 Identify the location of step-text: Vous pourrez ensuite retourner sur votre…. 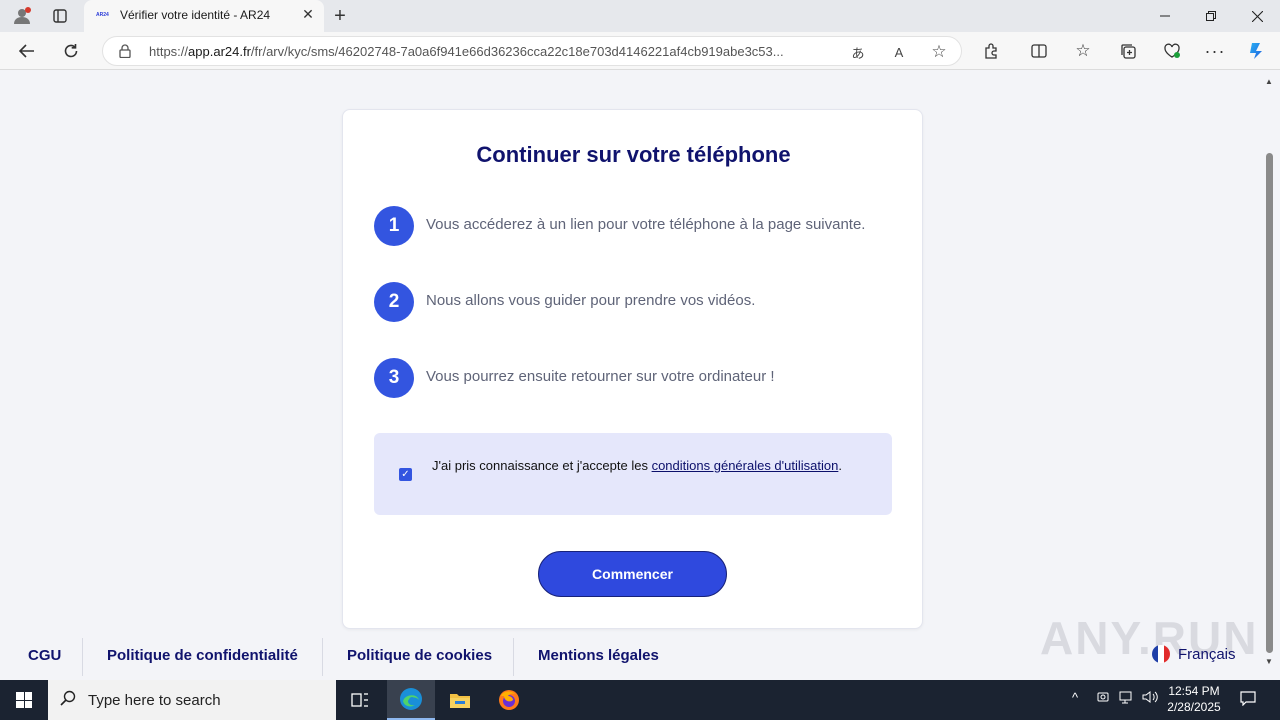
(600, 376).